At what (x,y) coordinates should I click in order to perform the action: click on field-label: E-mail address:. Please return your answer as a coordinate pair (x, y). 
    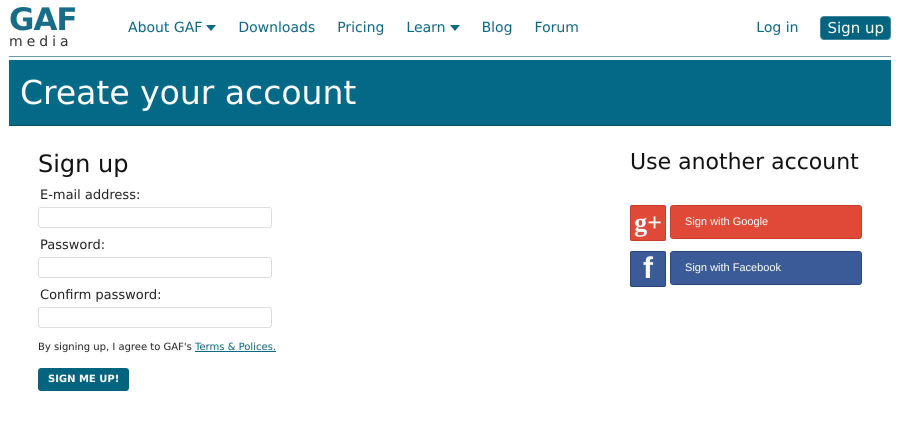
    Looking at the image, I should click on (91, 195).